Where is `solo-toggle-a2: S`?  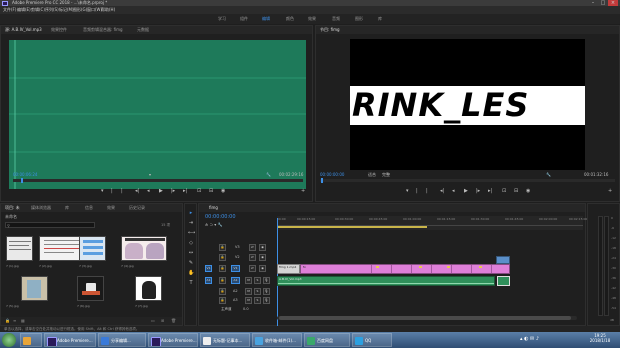
solo-toggle-a2: S is located at coordinates (257, 291).